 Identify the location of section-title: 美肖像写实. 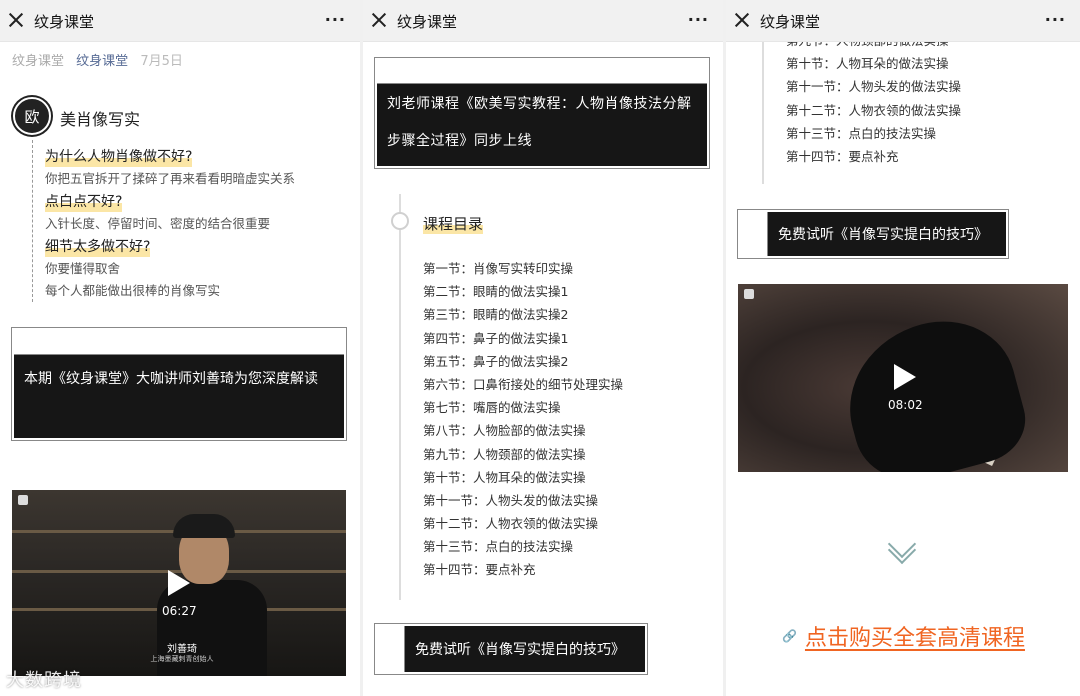
(100, 119).